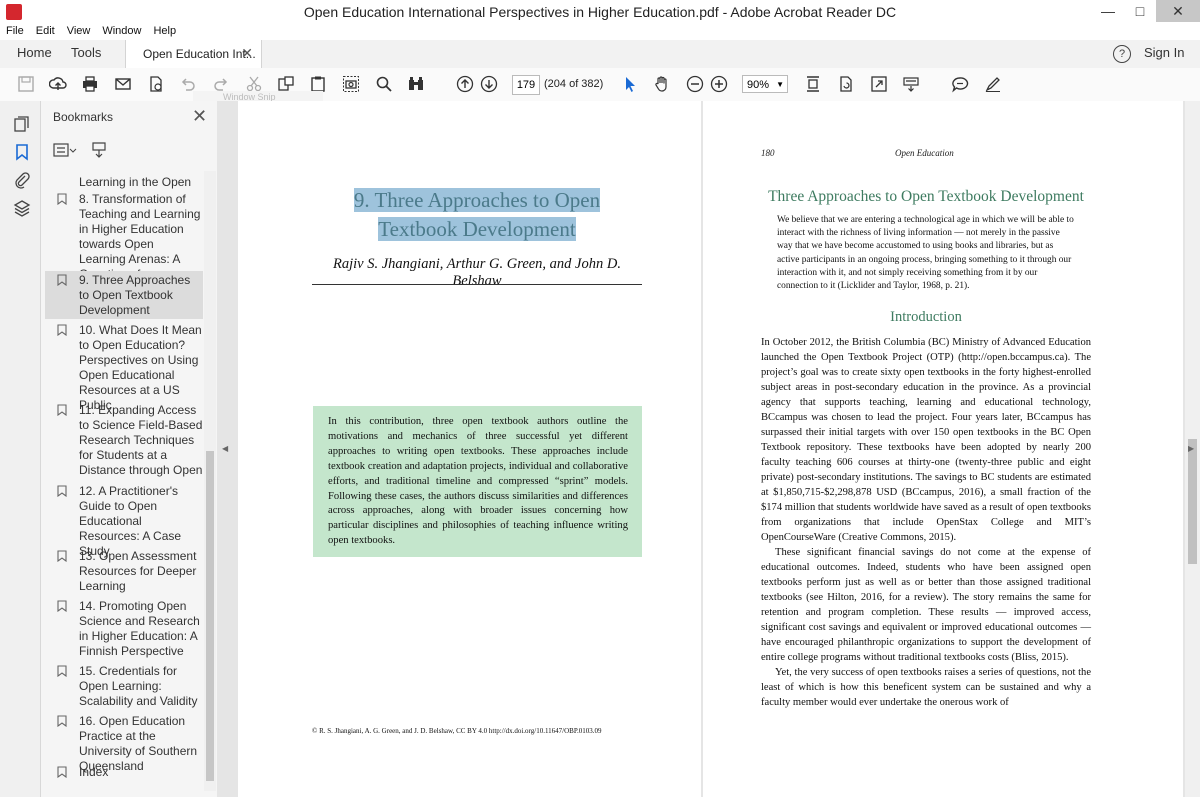 The height and width of the screenshot is (797, 1200). I want to click on keyboard-icon, so click(911, 84).